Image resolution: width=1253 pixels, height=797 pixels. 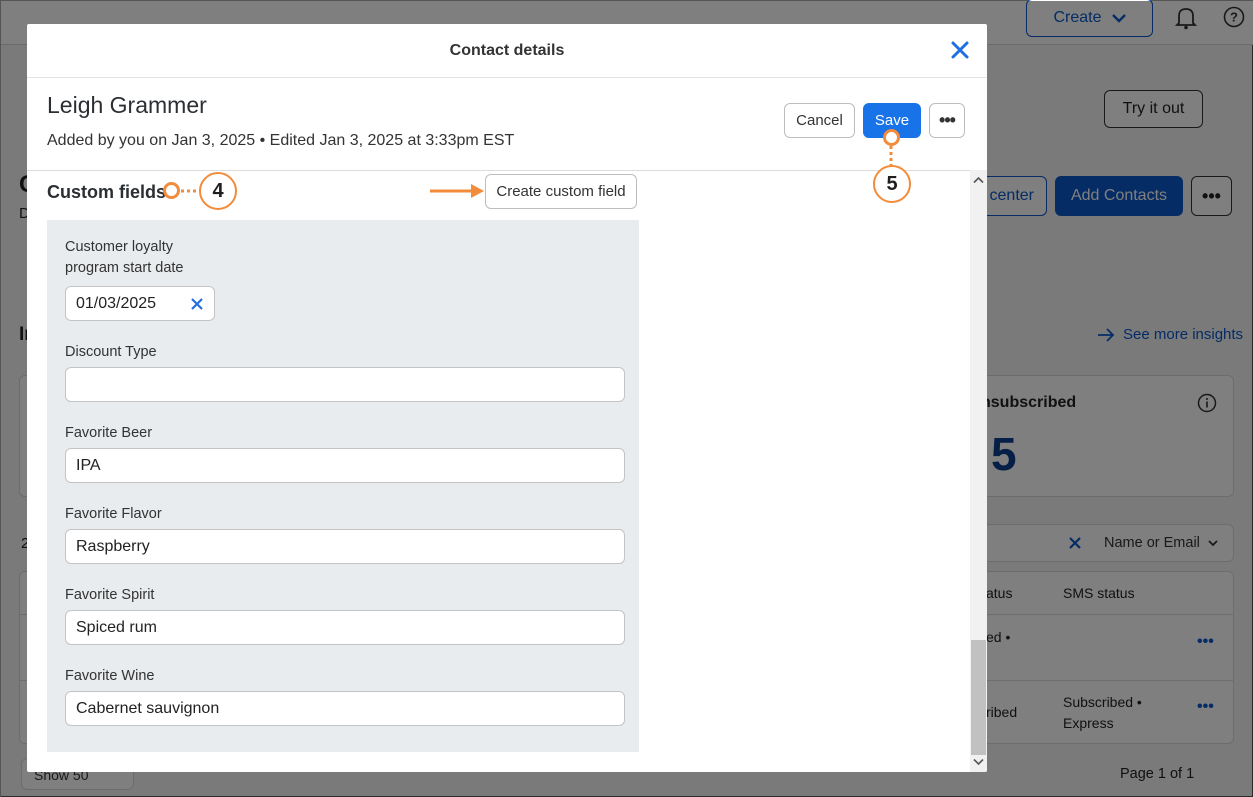 I want to click on step-5-callout: 5, so click(x=892, y=184).